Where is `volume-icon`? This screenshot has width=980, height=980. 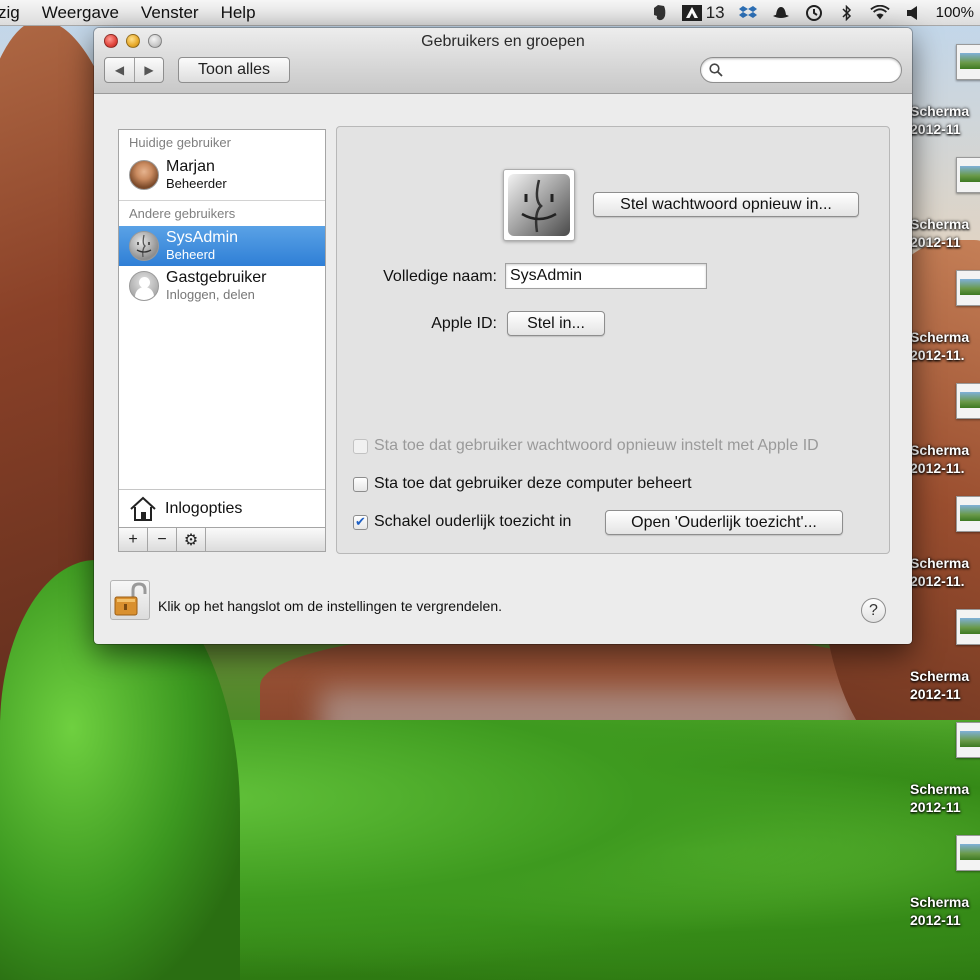
volume-icon is located at coordinates (913, 13).